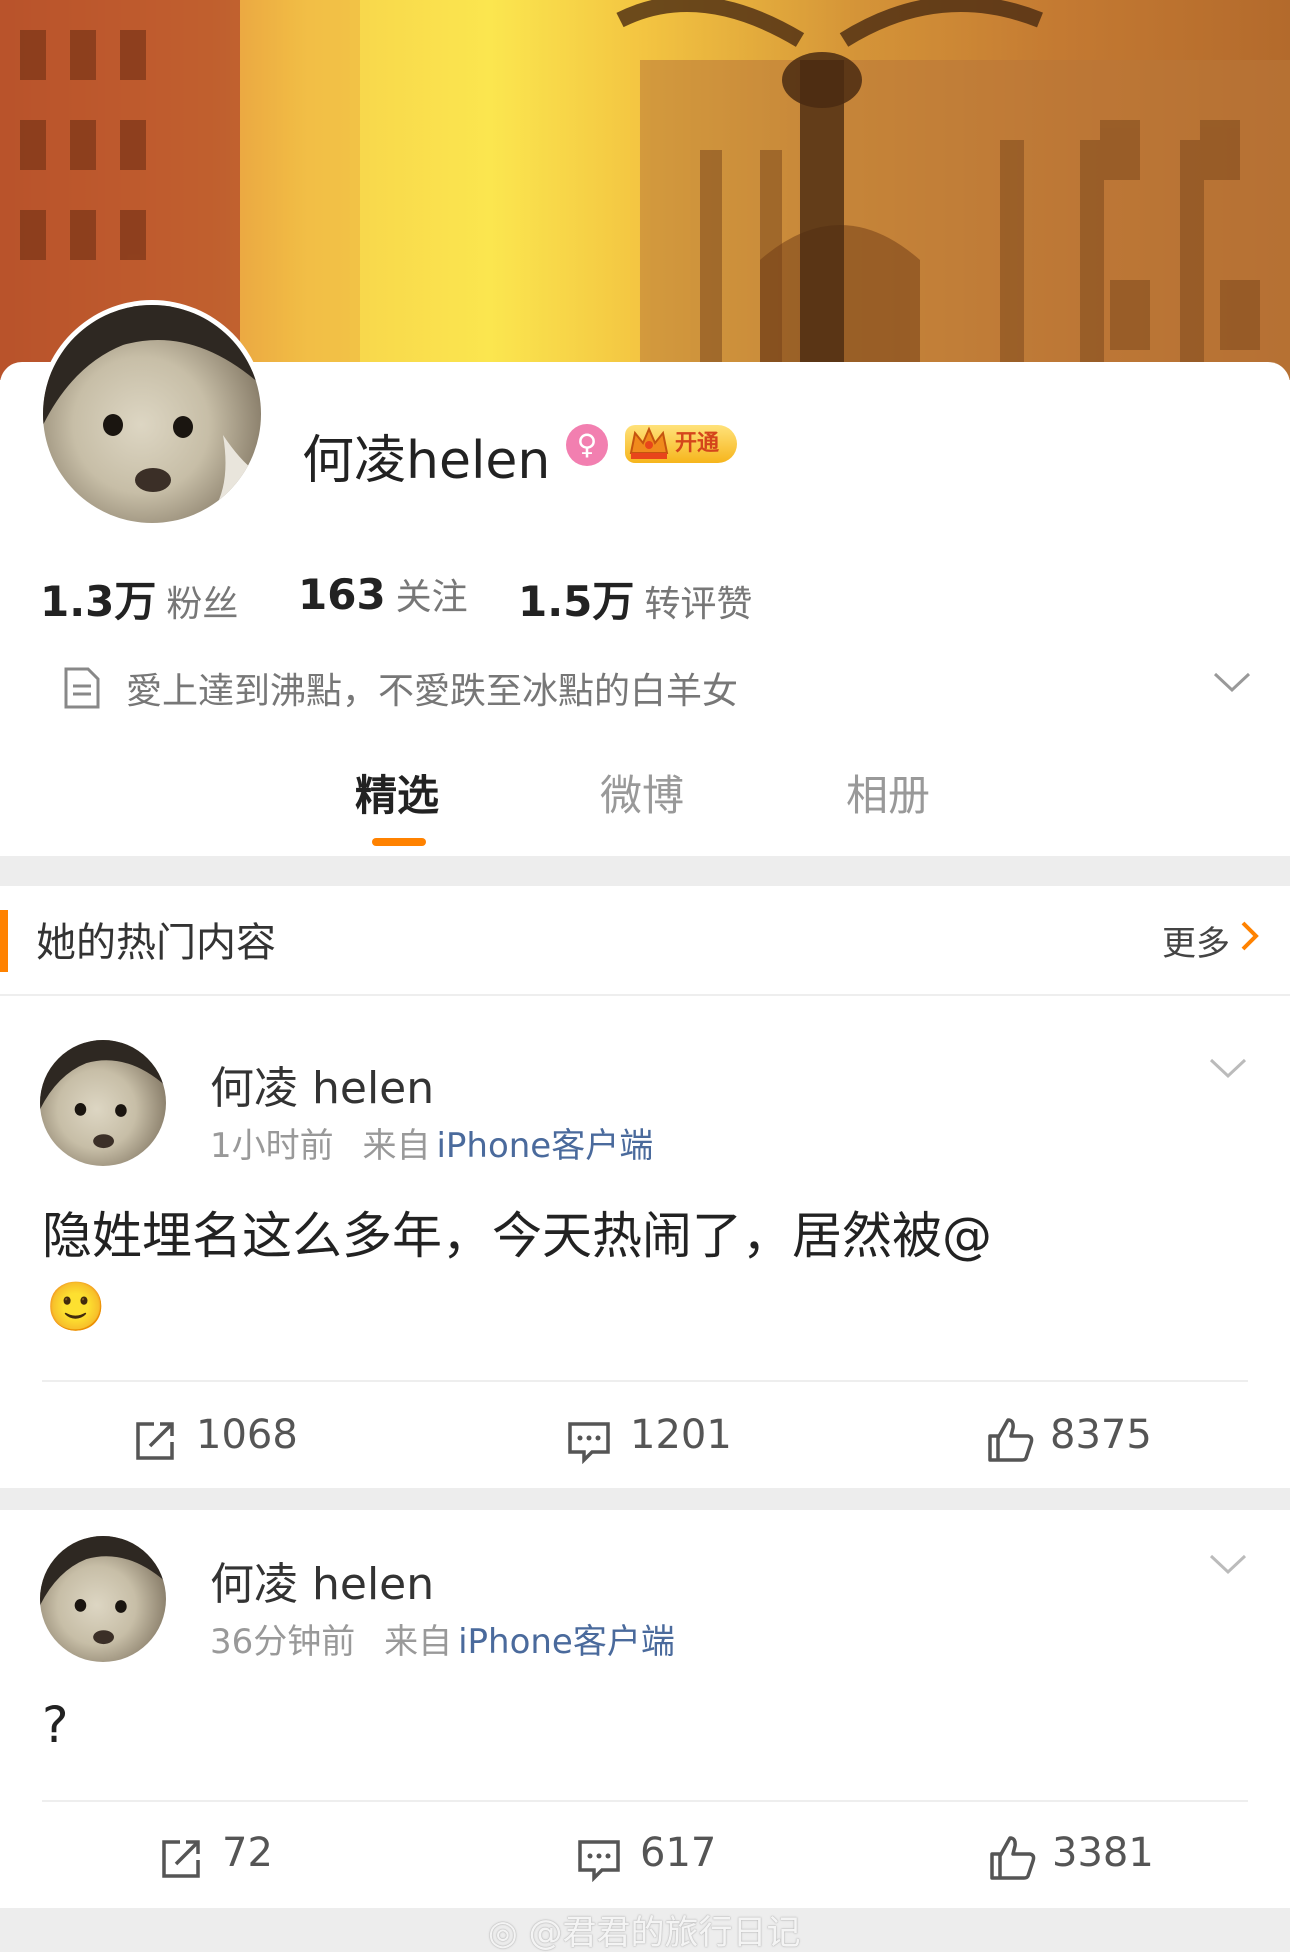  Describe the element at coordinates (247, 1435) in the screenshot. I see `repost-count: 1068` at that location.